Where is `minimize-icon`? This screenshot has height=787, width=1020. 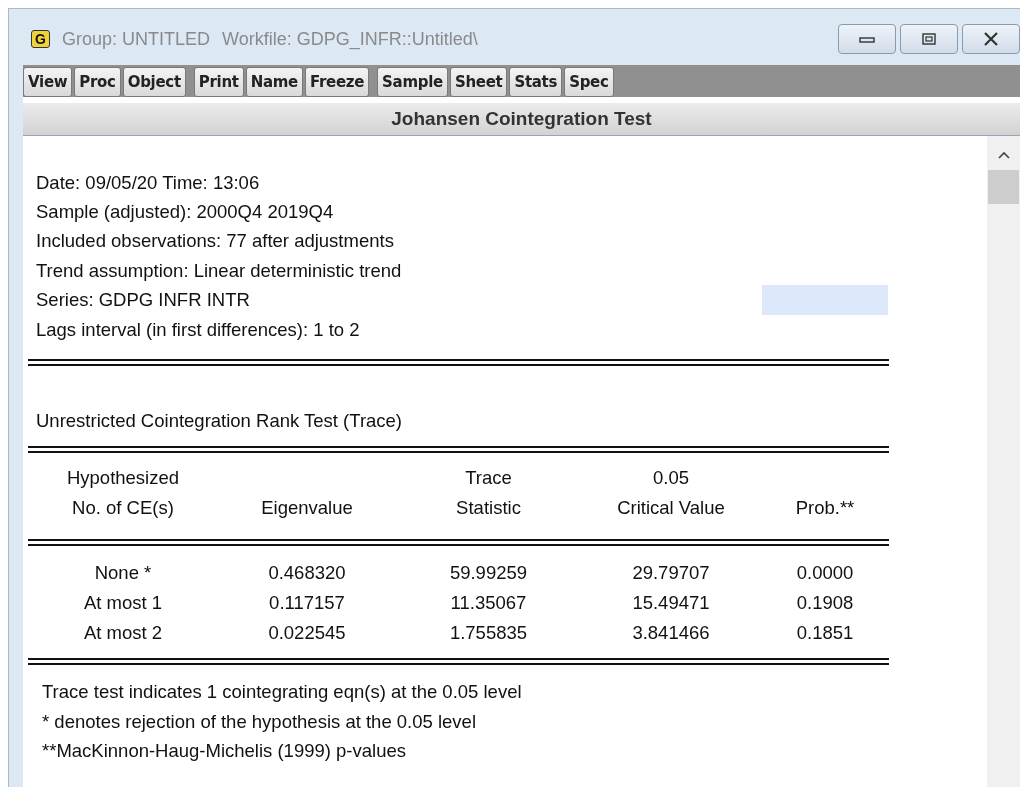
minimize-icon is located at coordinates (867, 39).